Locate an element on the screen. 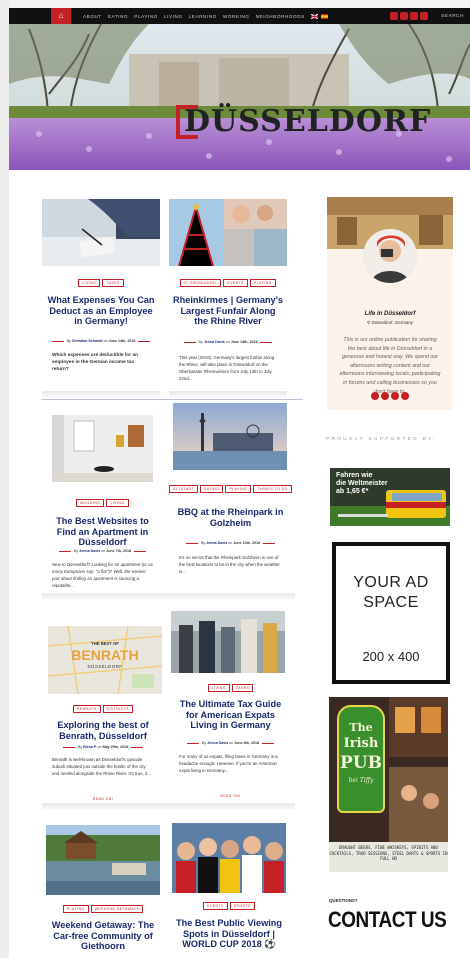  nav-item-learning: LEARNING is located at coordinates (203, 16).